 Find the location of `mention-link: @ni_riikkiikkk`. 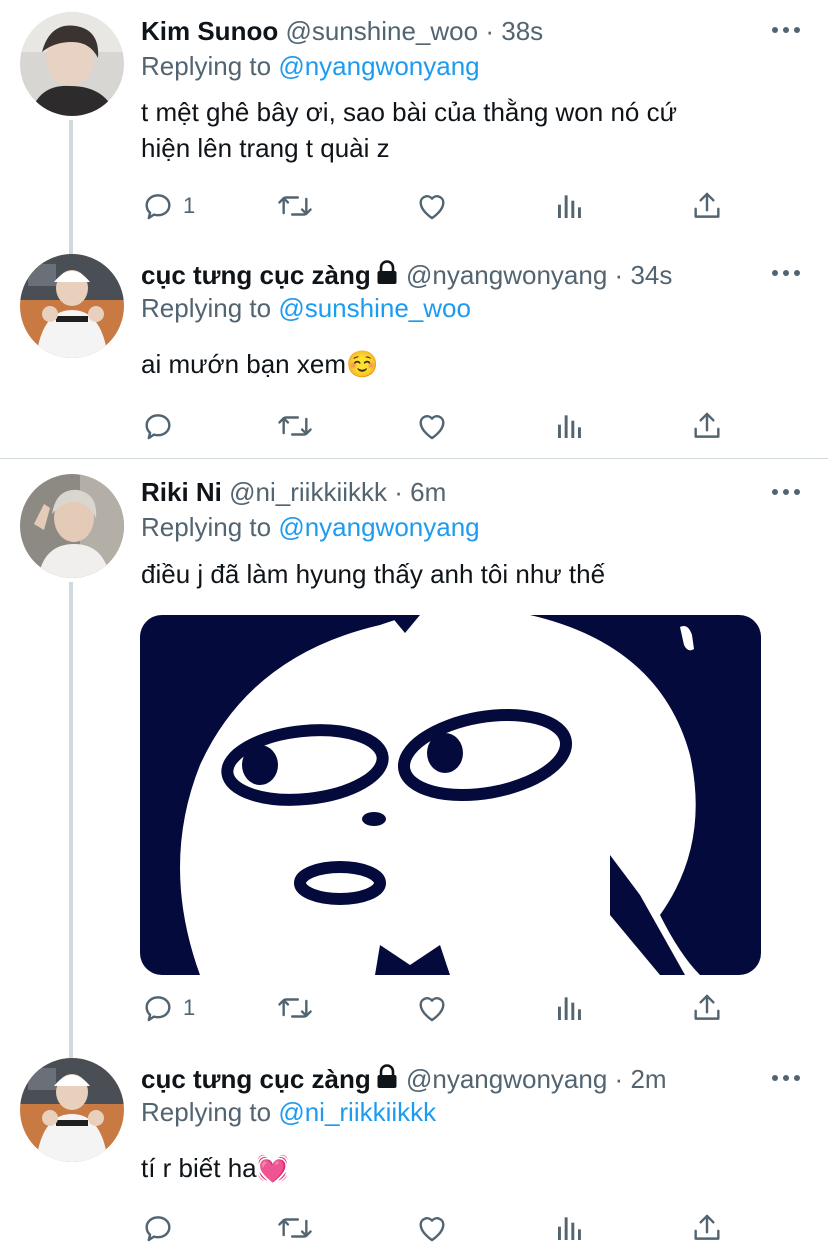

mention-link: @ni_riikkiikkk is located at coordinates (357, 1112).